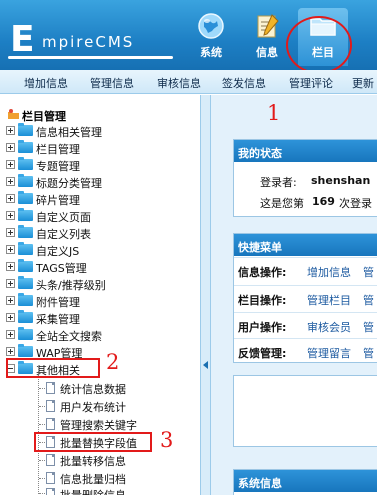  I want to click on quick-link: 管理留言, so click(329, 353).